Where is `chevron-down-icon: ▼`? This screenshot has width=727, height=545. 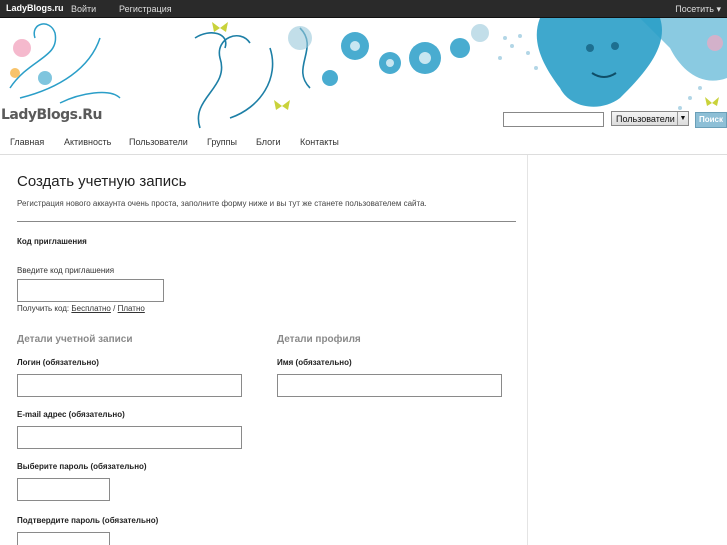
chevron-down-icon: ▼ is located at coordinates (682, 118).